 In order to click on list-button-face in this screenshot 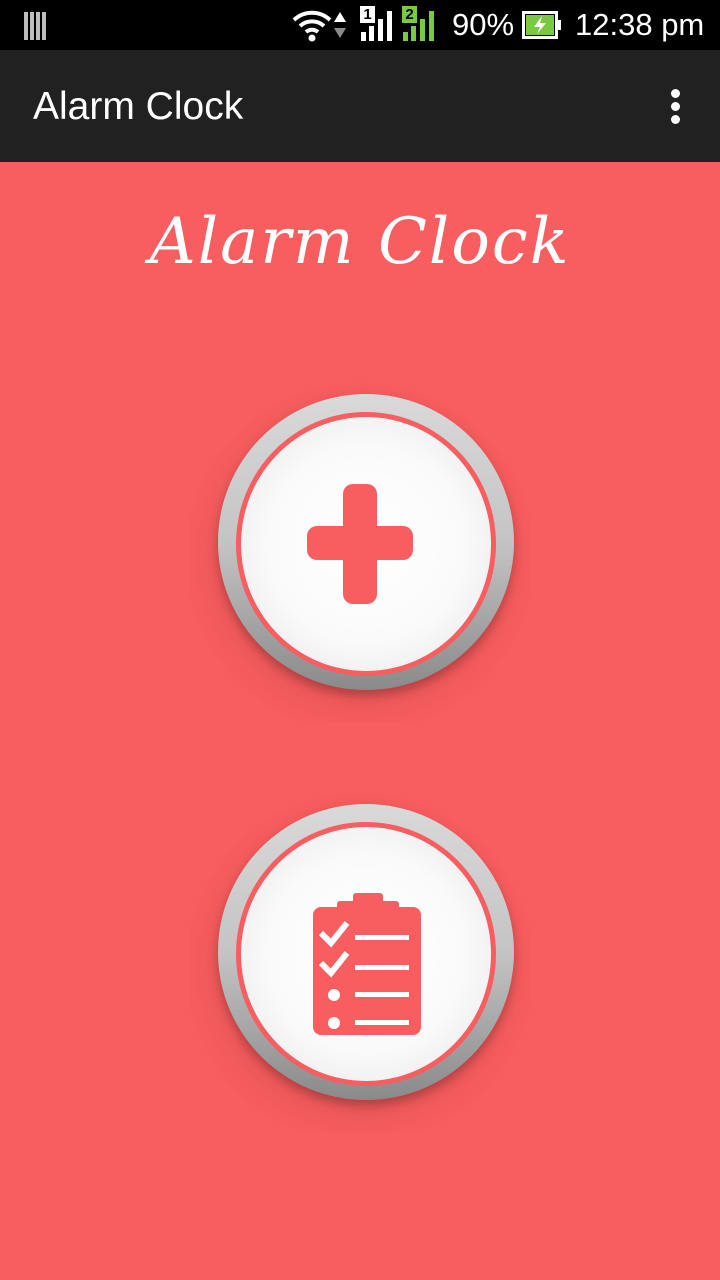, I will do `click(366, 954)`.